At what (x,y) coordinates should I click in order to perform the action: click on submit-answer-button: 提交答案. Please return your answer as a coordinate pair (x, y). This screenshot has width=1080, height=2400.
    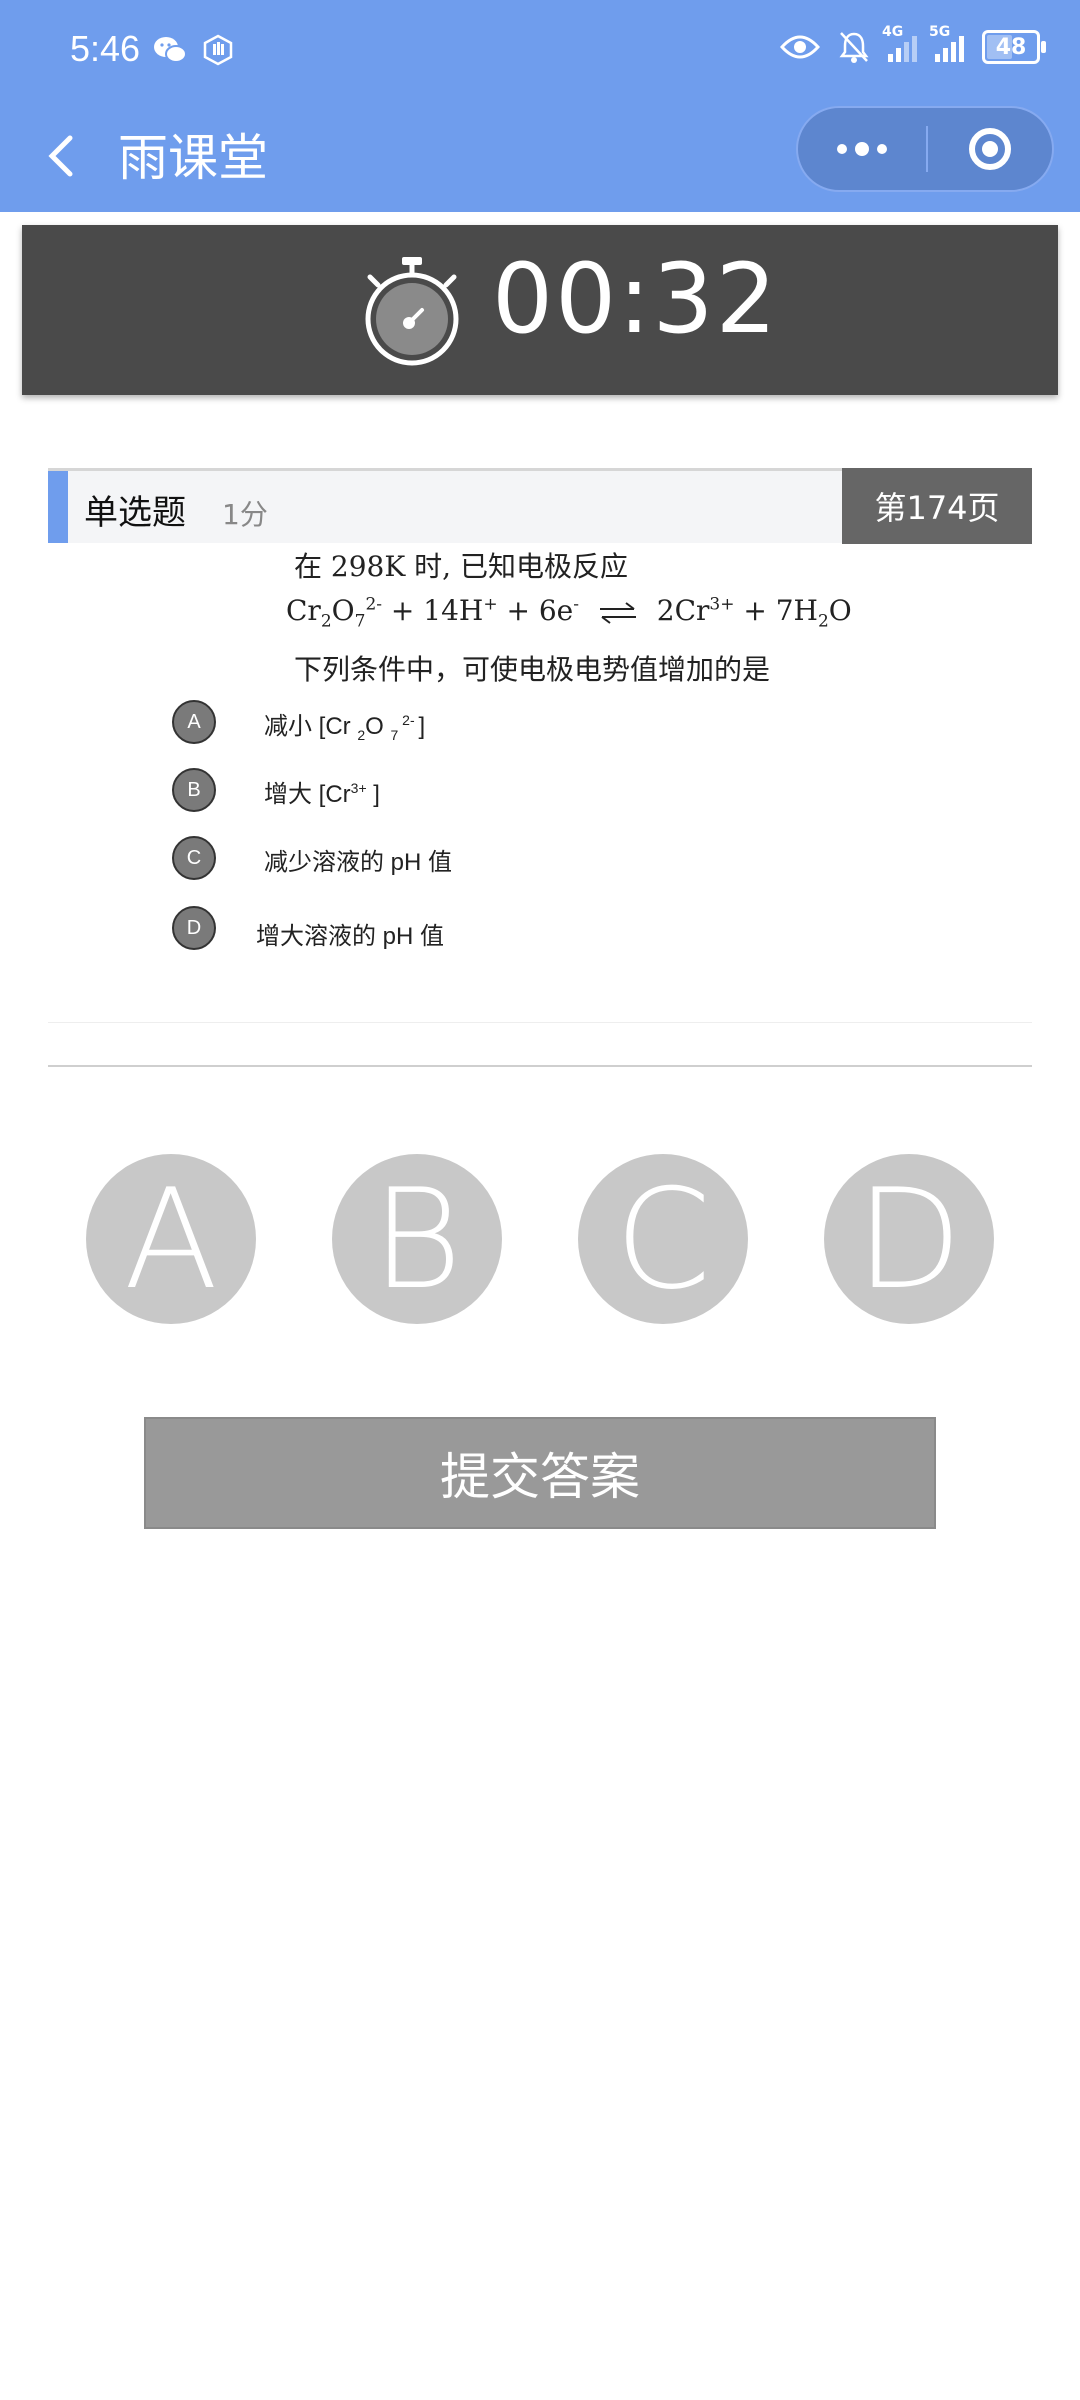
    Looking at the image, I should click on (540, 1473).